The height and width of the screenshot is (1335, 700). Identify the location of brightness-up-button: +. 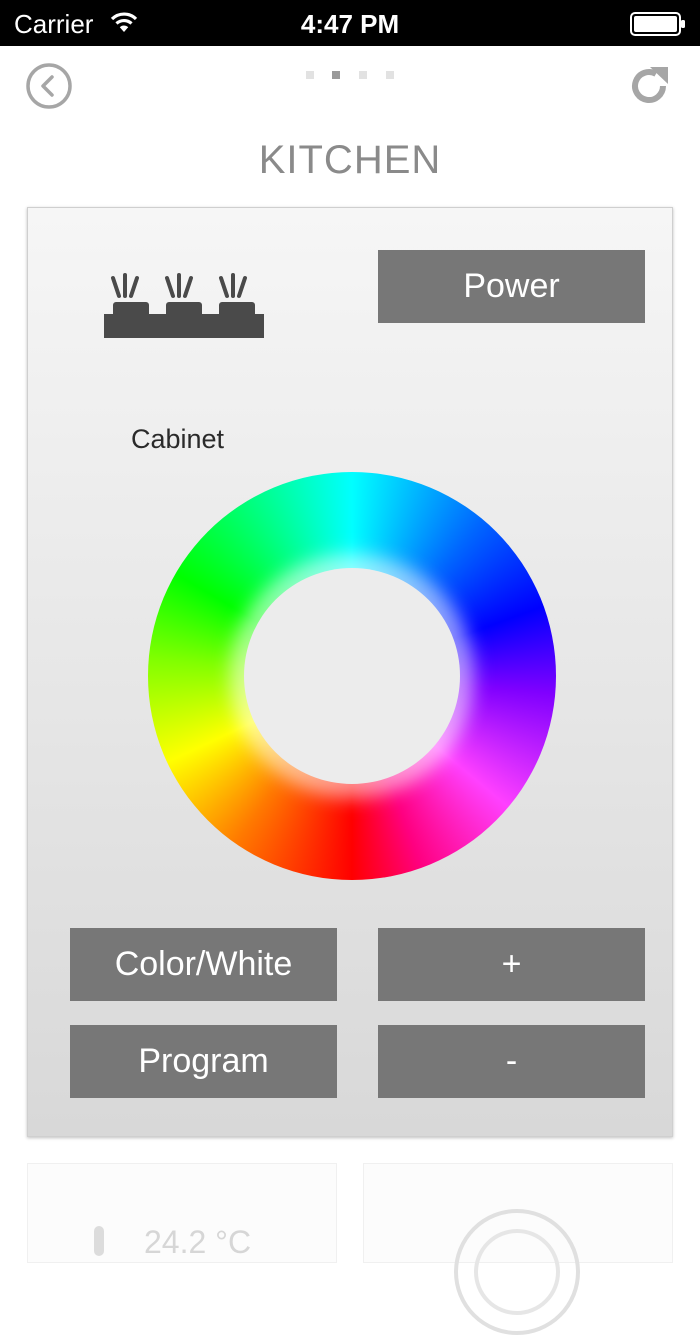
(511, 964).